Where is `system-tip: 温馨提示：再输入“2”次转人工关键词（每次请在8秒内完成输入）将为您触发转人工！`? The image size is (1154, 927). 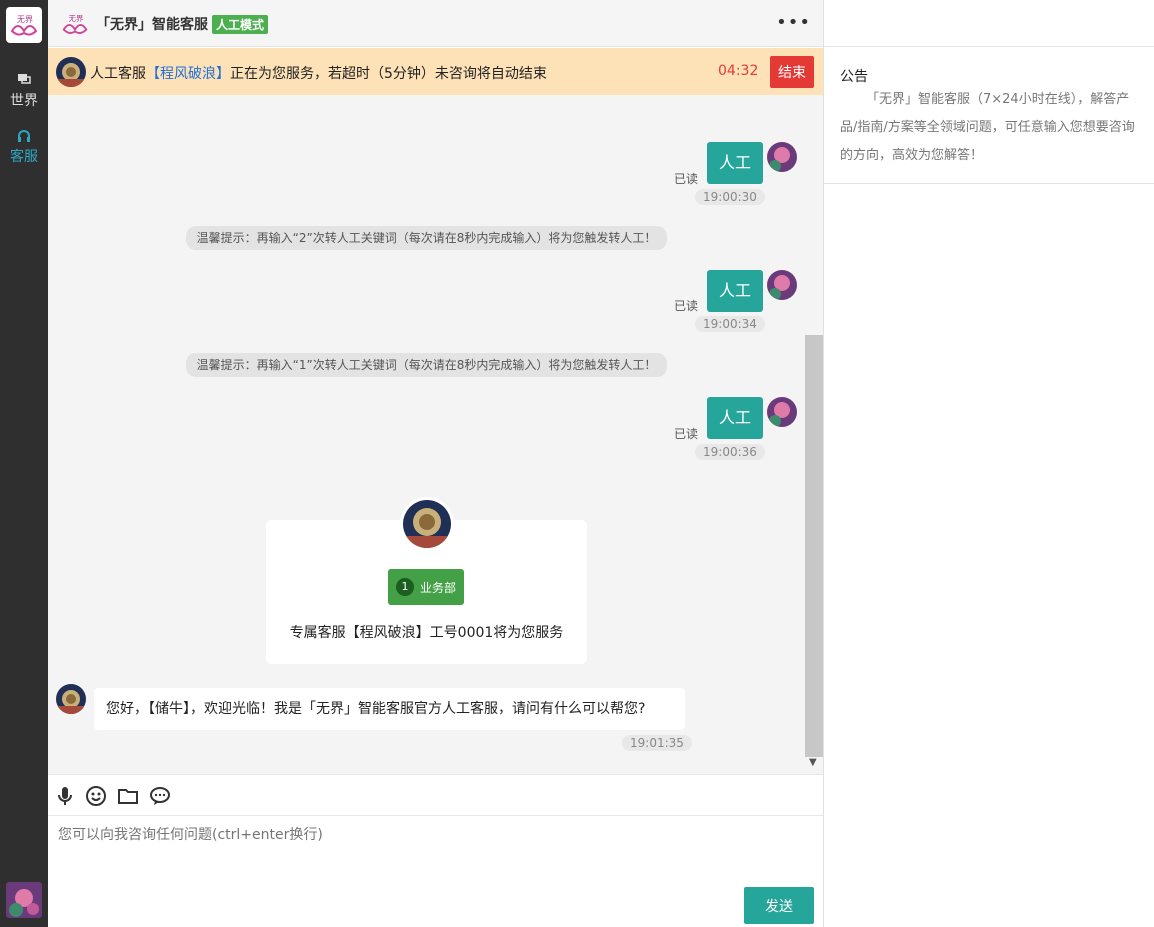
system-tip: 温馨提示：再输入“2”次转人工关键词（每次请在8秒内完成输入）将为您触发转人工！ is located at coordinates (426, 238).